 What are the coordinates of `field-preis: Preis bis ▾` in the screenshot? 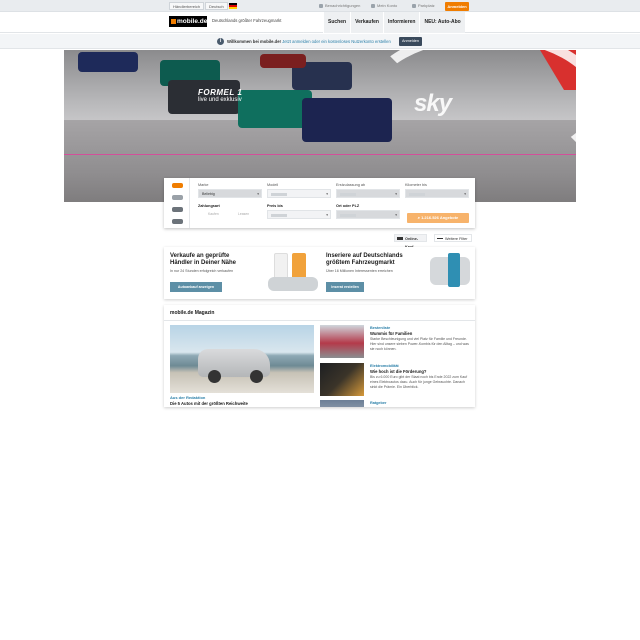 It's located at (299, 214).